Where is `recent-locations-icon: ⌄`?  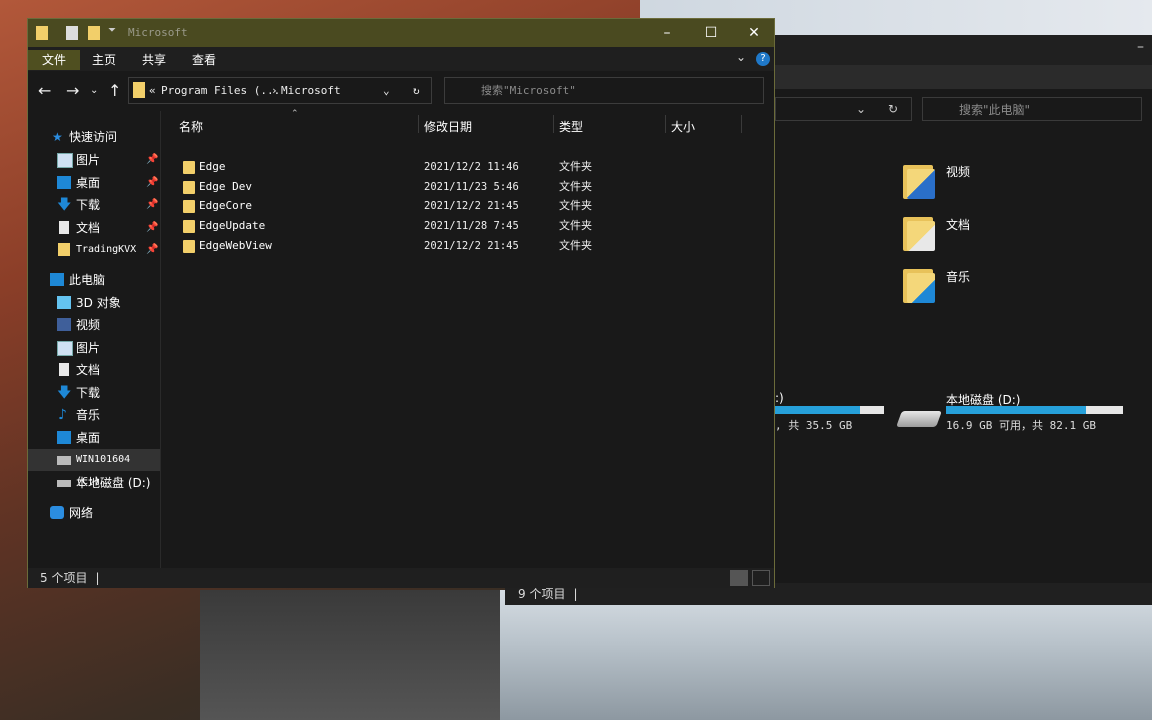
recent-locations-icon: ⌄ is located at coordinates (94, 90).